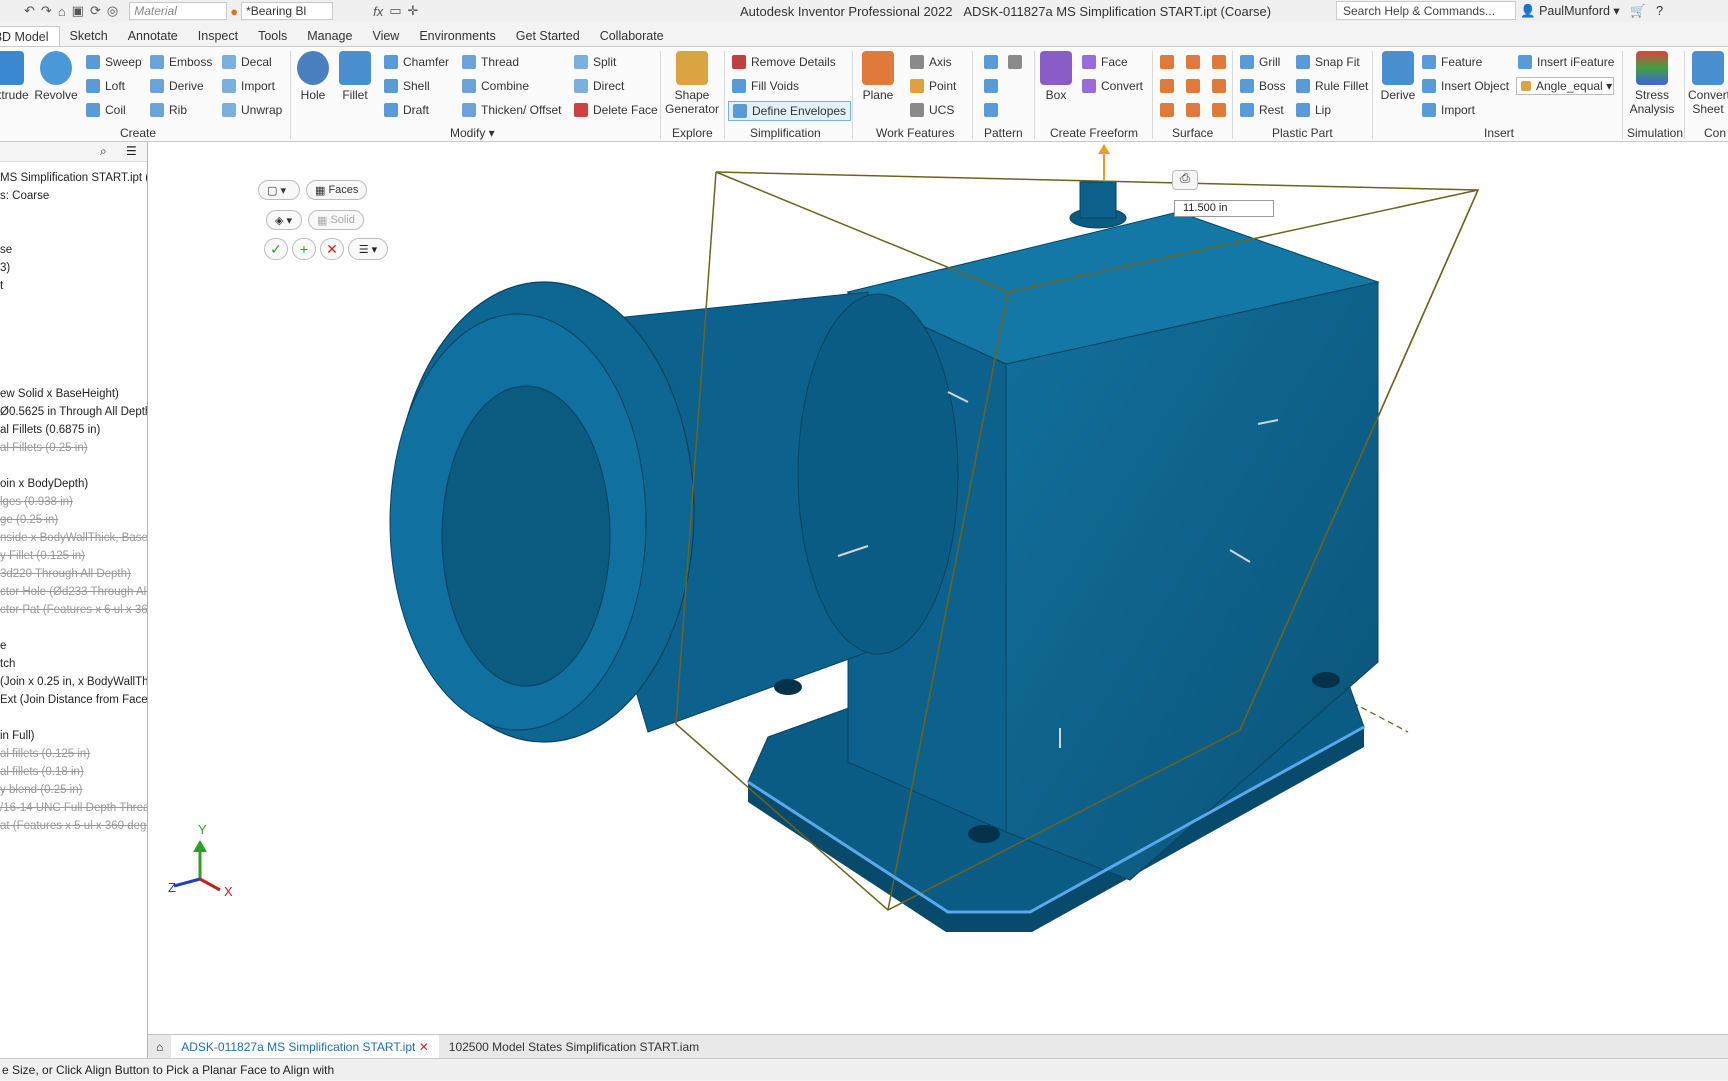 The width and height of the screenshot is (1728, 1081). Describe the element at coordinates (114, 62) in the screenshot. I see `sweep-button: Sweep` at that location.